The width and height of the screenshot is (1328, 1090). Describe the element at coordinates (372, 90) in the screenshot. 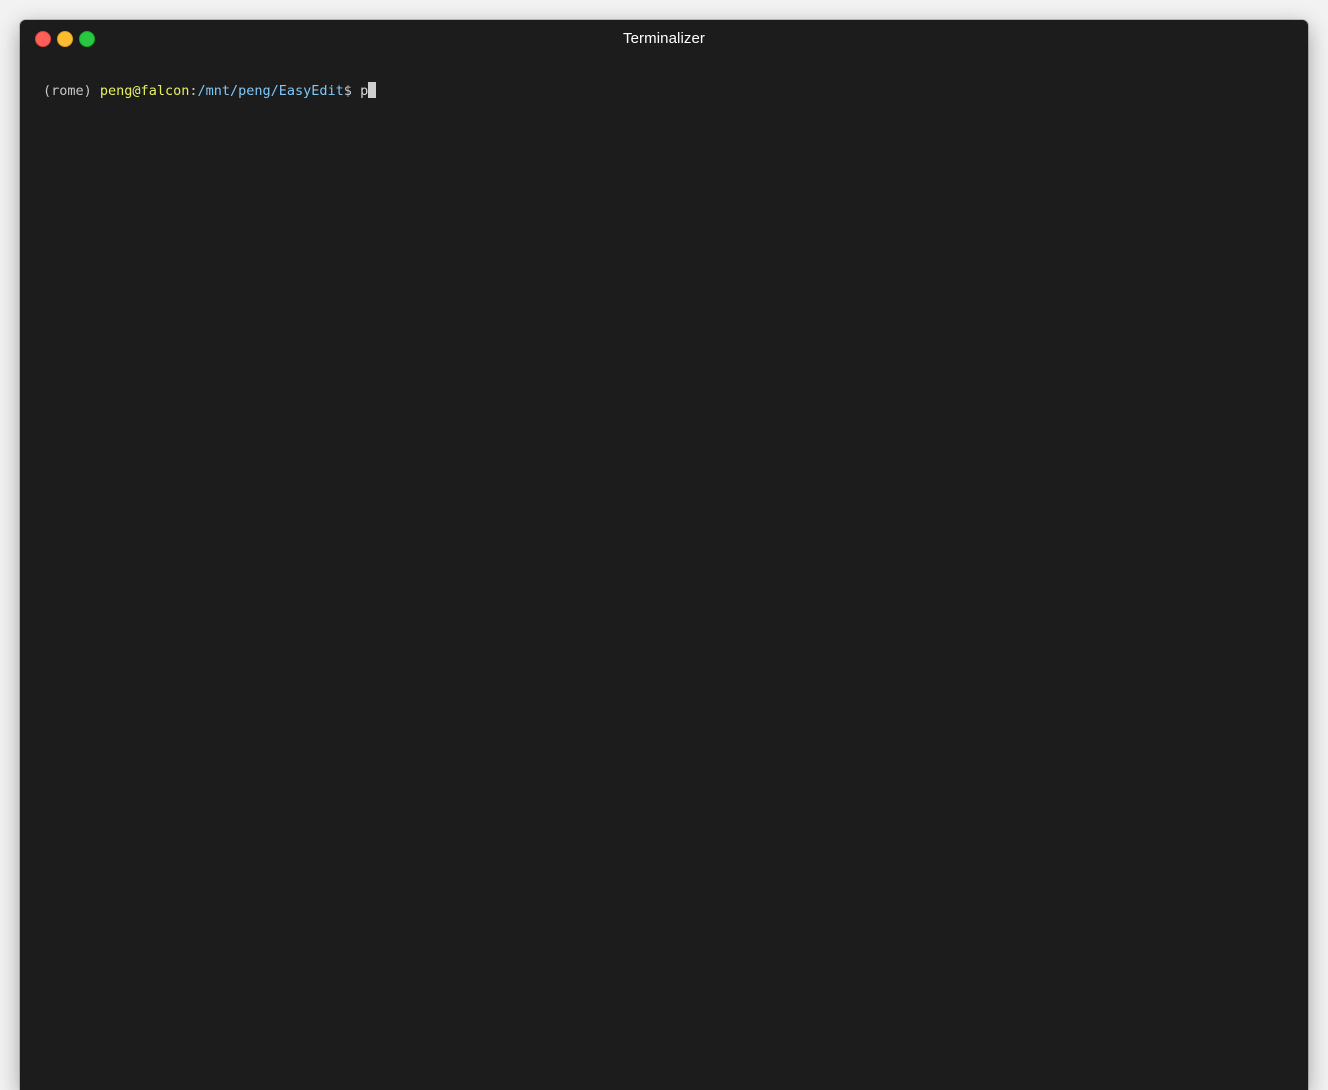

I see `text-cursor` at that location.